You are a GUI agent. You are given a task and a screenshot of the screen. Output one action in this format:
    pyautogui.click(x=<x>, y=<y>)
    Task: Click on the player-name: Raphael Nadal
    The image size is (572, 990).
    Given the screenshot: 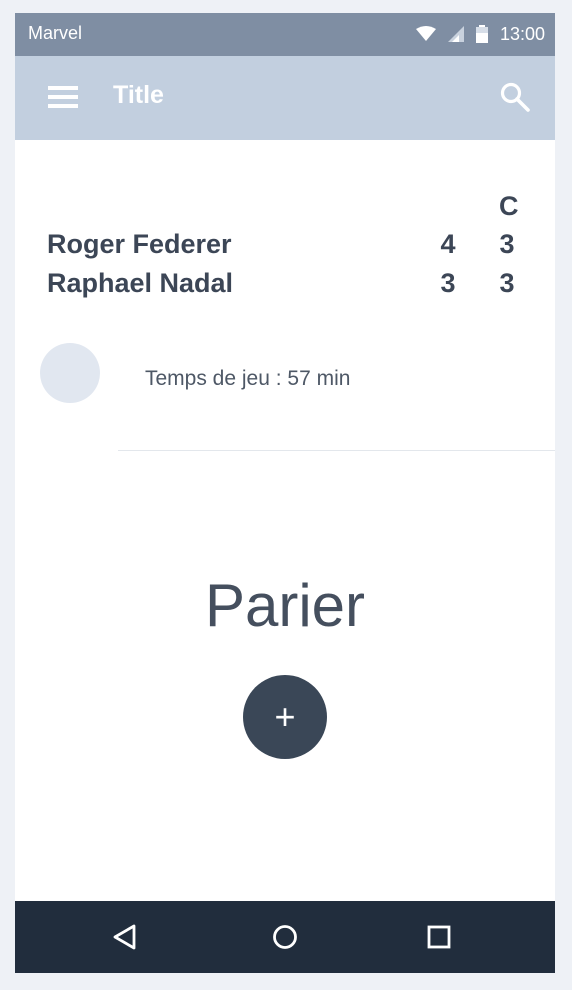 What is the action you would take?
    pyautogui.click(x=140, y=283)
    